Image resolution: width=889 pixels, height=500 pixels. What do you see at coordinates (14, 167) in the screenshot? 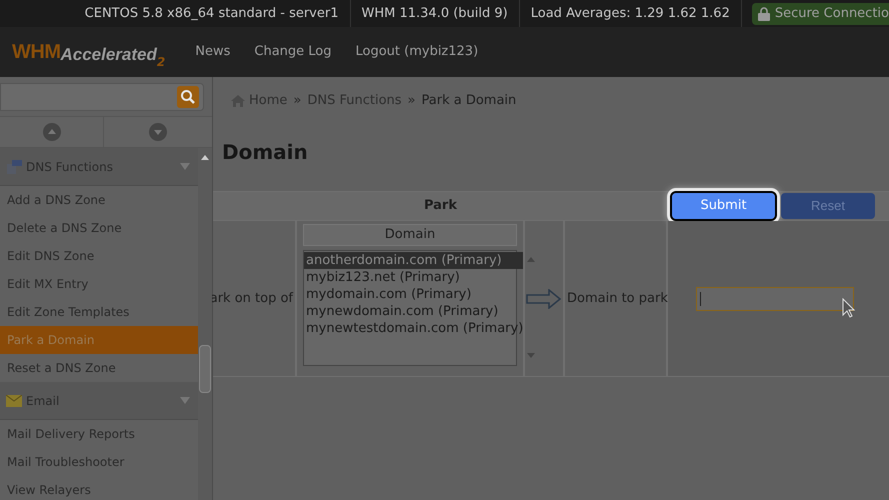
I see `server-icon` at bounding box center [14, 167].